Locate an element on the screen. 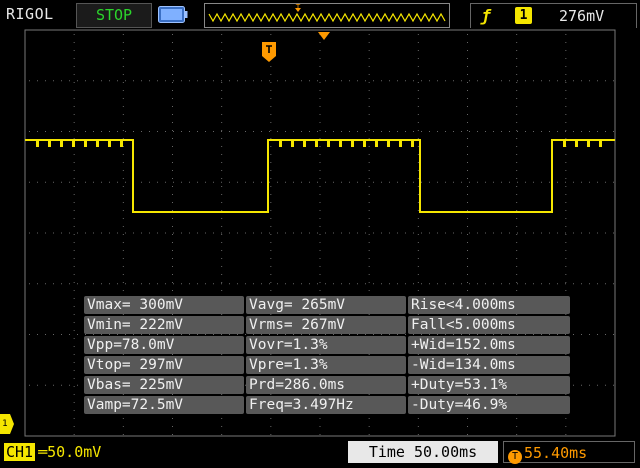 The width and height of the screenshot is (640, 468). measurement-cell: Freq=3.497Hz is located at coordinates (326, 405).